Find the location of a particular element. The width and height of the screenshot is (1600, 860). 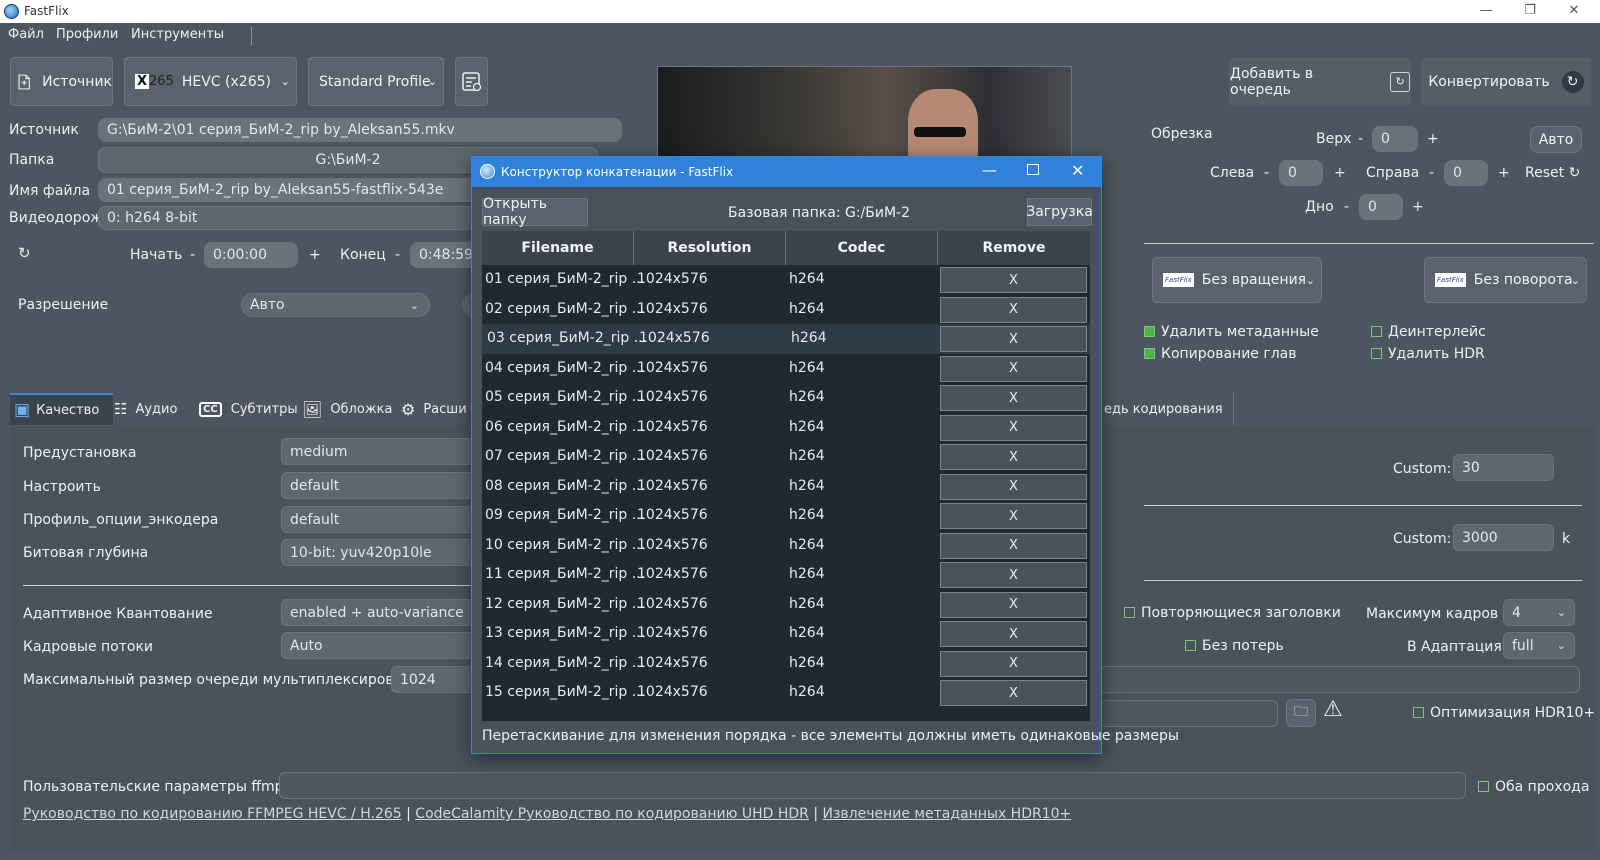

source-button: Источник is located at coordinates (61, 81).